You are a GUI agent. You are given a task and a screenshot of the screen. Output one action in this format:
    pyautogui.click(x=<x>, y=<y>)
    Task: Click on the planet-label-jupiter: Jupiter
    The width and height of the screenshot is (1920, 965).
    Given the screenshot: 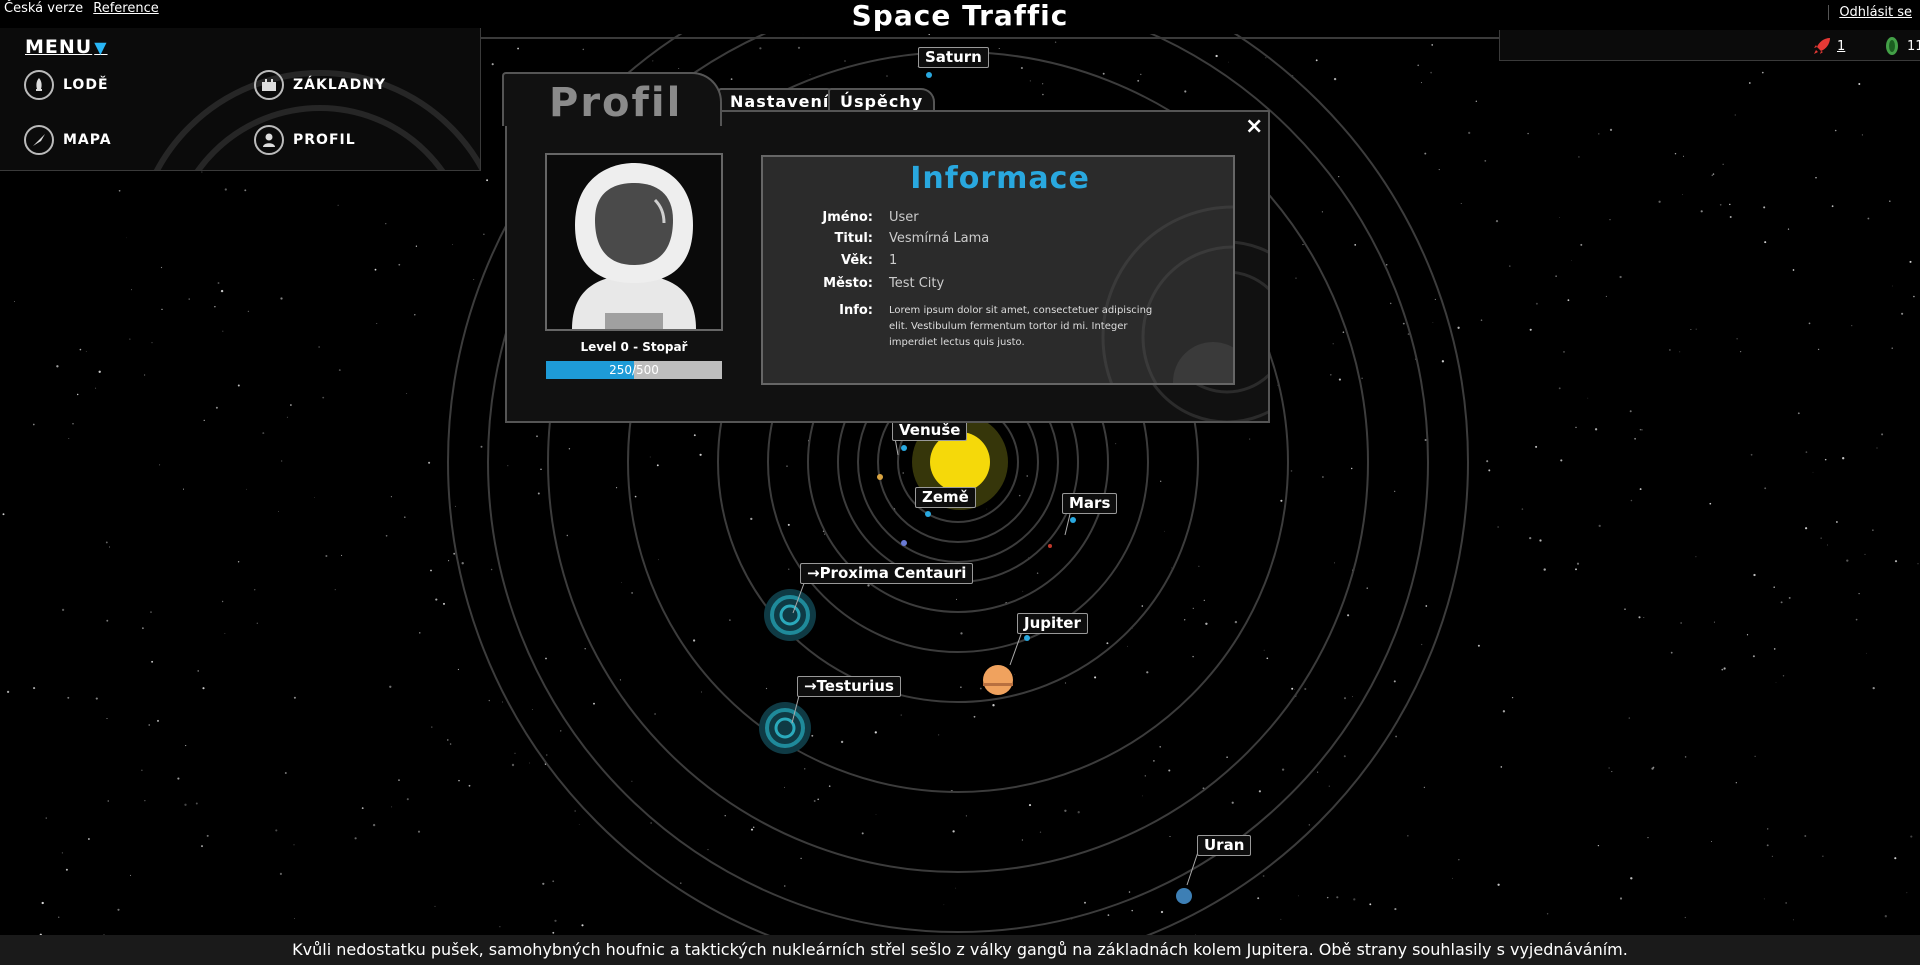 What is the action you would take?
    pyautogui.click(x=1052, y=623)
    